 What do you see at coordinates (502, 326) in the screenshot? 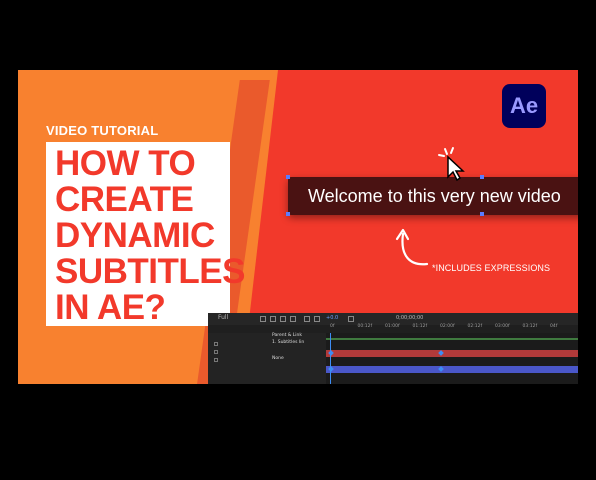
I see `ruler-tick-label: 03:00f` at bounding box center [502, 326].